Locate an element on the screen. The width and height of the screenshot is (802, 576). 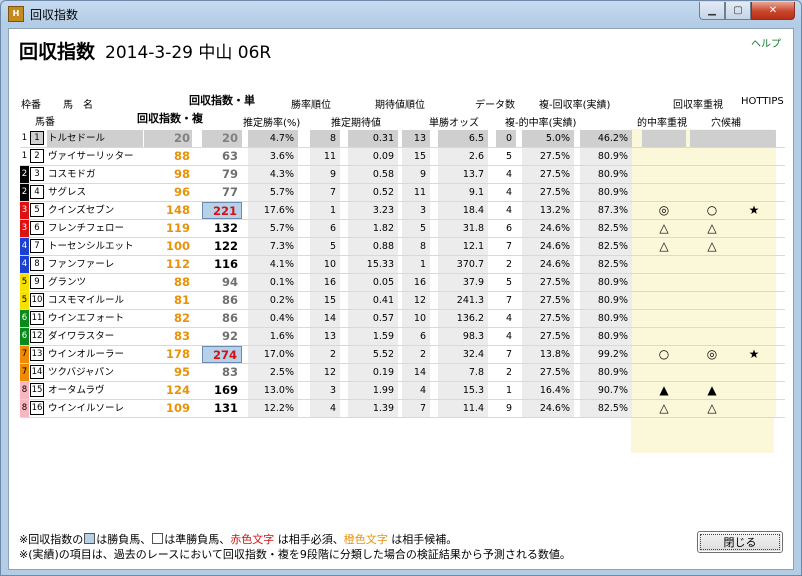
odds-cell: 370.7 is located at coordinates (463, 264).